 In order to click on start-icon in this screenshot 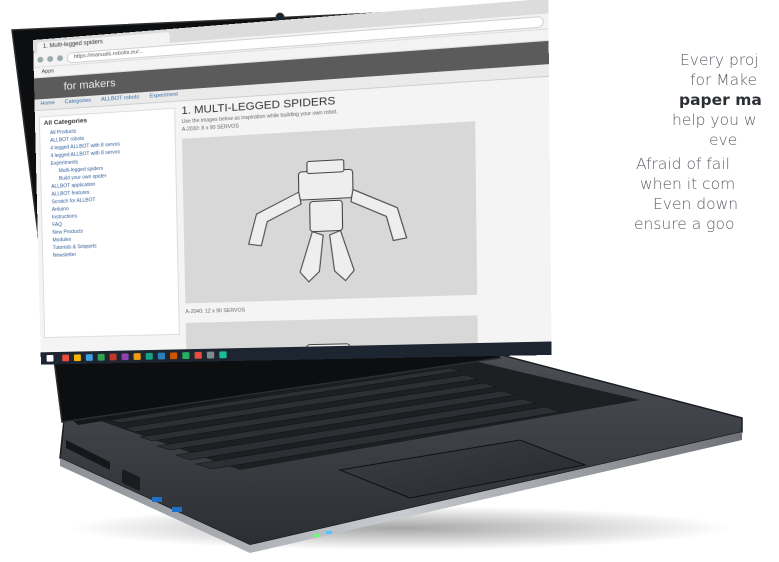, I will do `click(50, 358)`.